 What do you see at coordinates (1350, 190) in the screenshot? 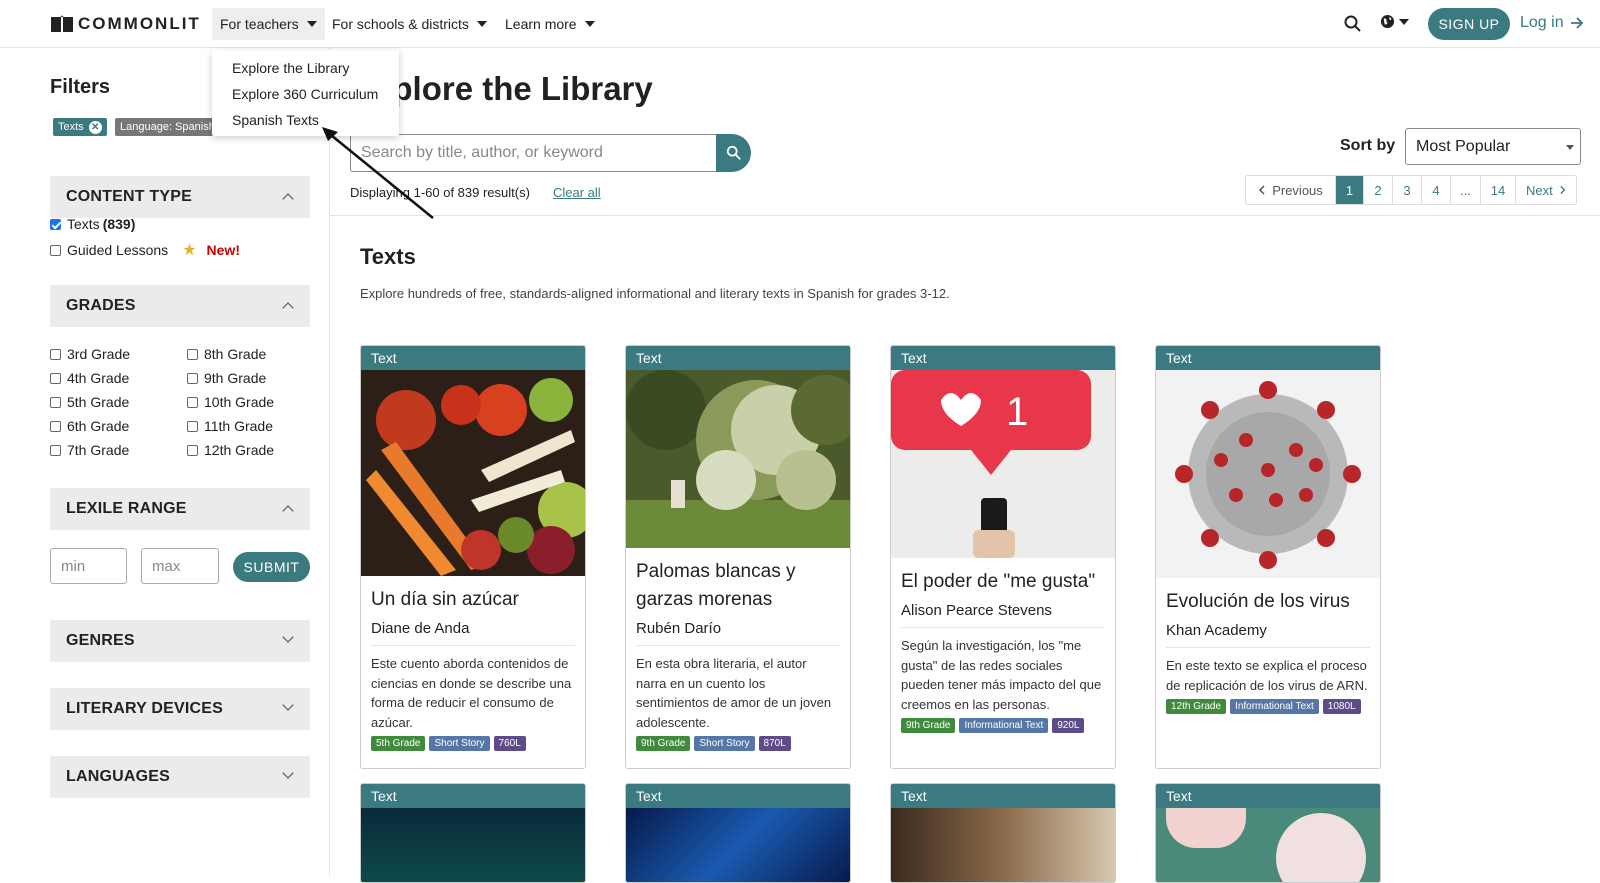
I see `pager-page-1: 1` at bounding box center [1350, 190].